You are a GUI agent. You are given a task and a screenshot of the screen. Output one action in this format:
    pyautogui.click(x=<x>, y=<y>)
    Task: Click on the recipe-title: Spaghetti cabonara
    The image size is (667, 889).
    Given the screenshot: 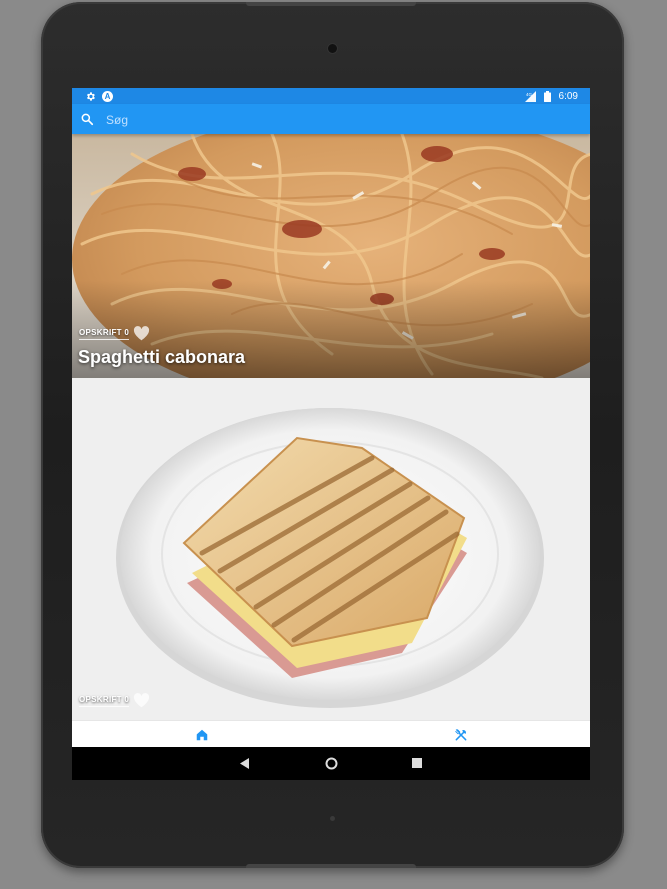 What is the action you would take?
    pyautogui.click(x=162, y=357)
    